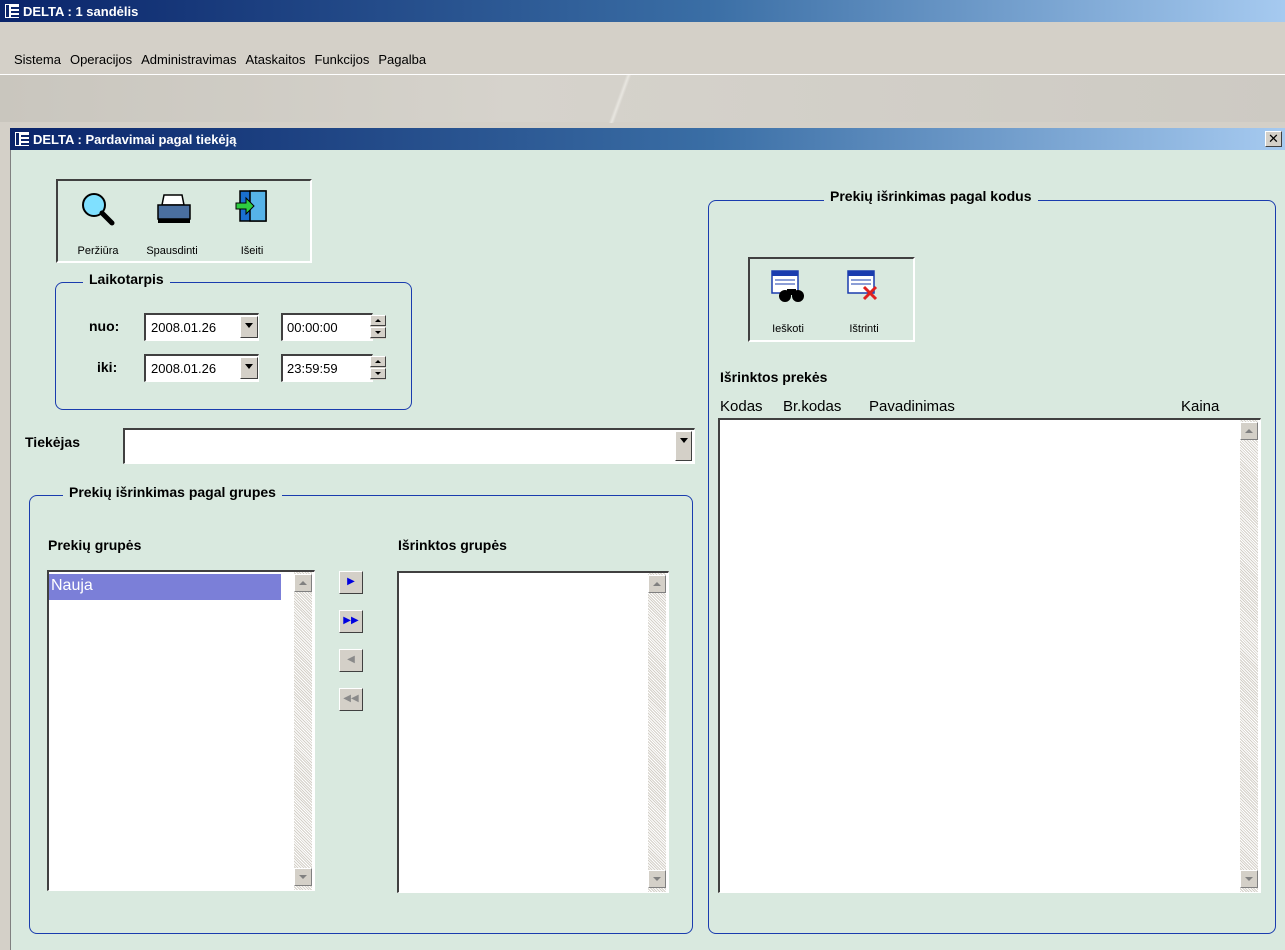 The width and height of the screenshot is (1285, 950). Describe the element at coordinates (22, 139) in the screenshot. I see `child-window-icon` at that location.